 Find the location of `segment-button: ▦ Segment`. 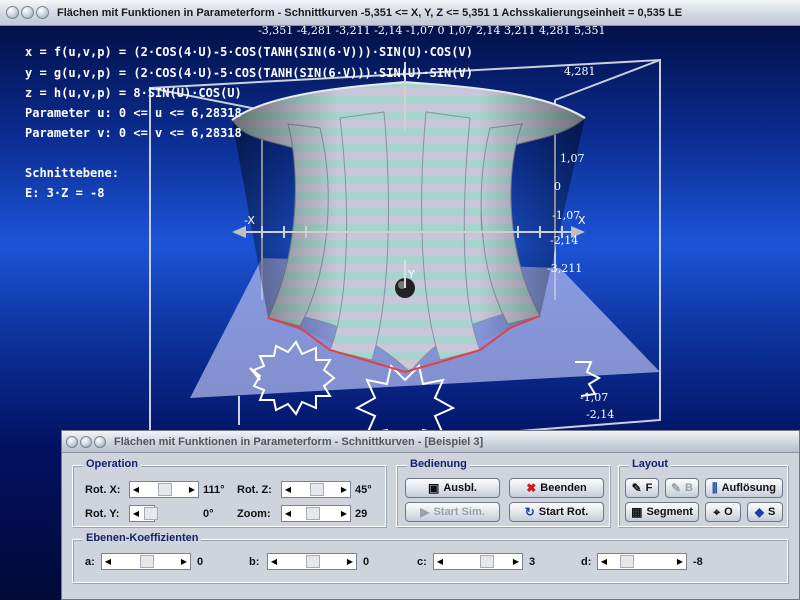

segment-button: ▦ Segment is located at coordinates (662, 512).